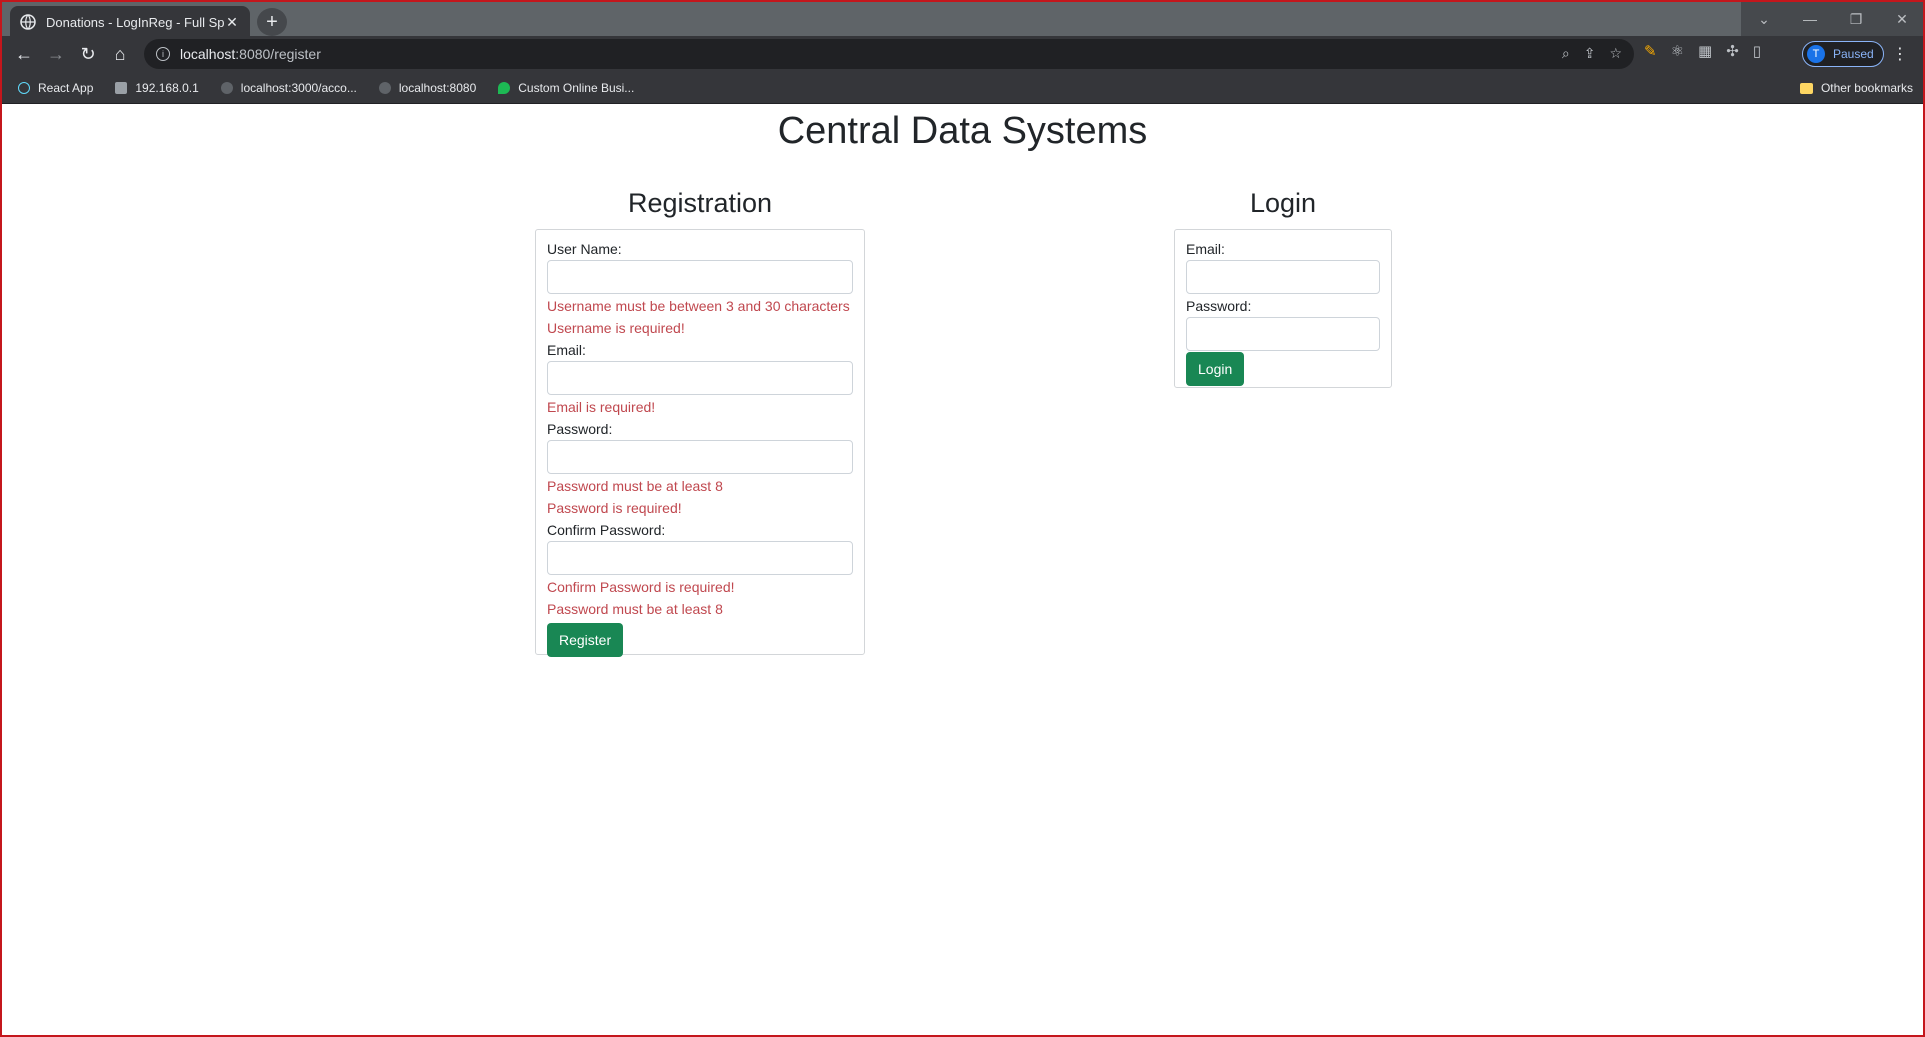  I want to click on browser-tab-active: Donations - LogInReg - Full Sprin ✕, so click(130, 22).